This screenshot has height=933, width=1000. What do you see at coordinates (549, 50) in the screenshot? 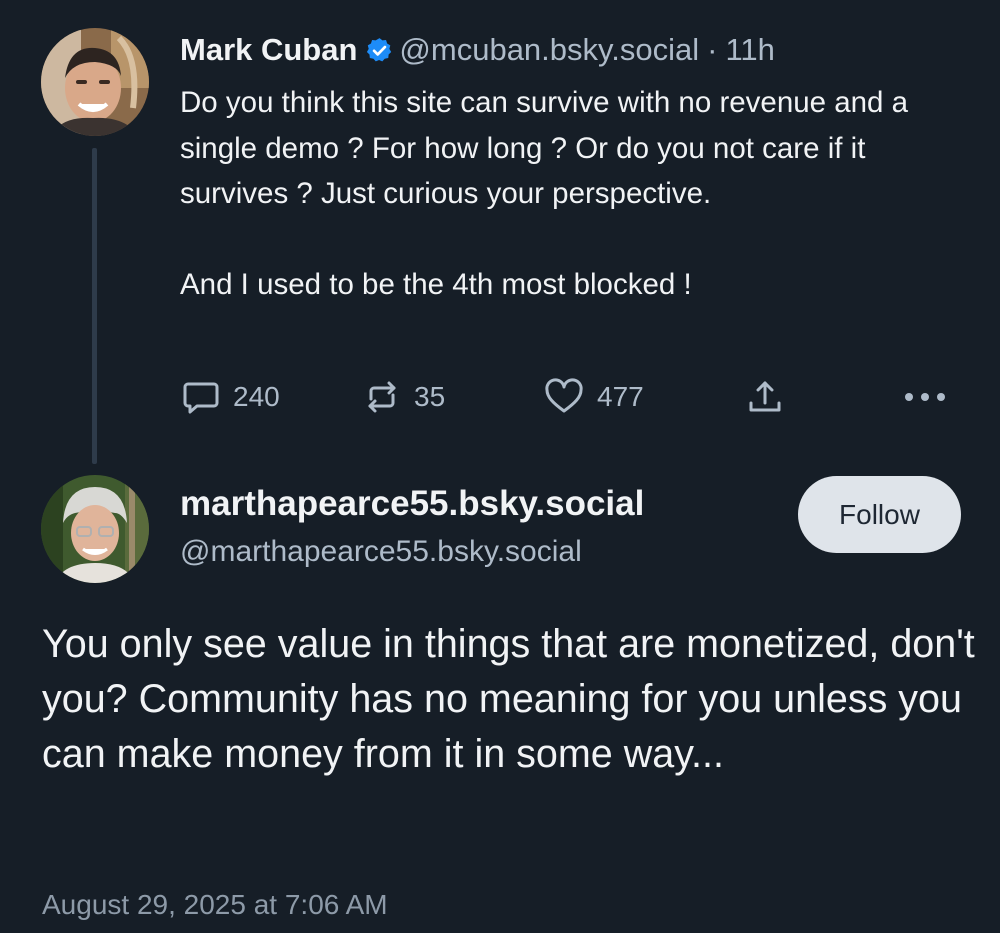
I see `author-handle: @mcuban.bsky.social` at bounding box center [549, 50].